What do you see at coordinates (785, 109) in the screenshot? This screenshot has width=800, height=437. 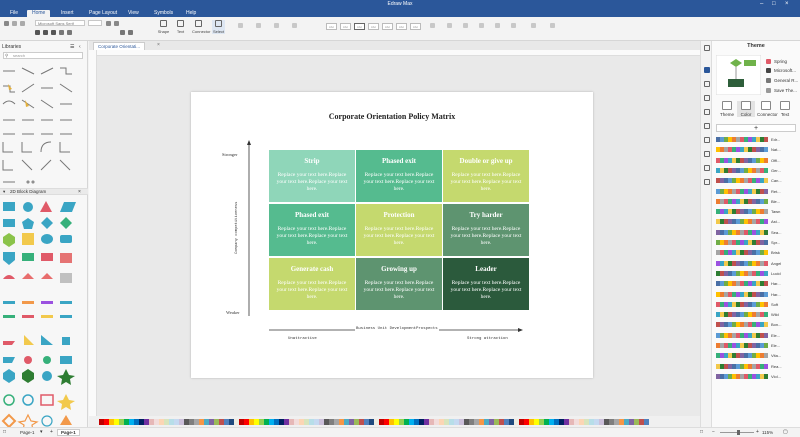 I see `tab-text: Text` at bounding box center [785, 109].